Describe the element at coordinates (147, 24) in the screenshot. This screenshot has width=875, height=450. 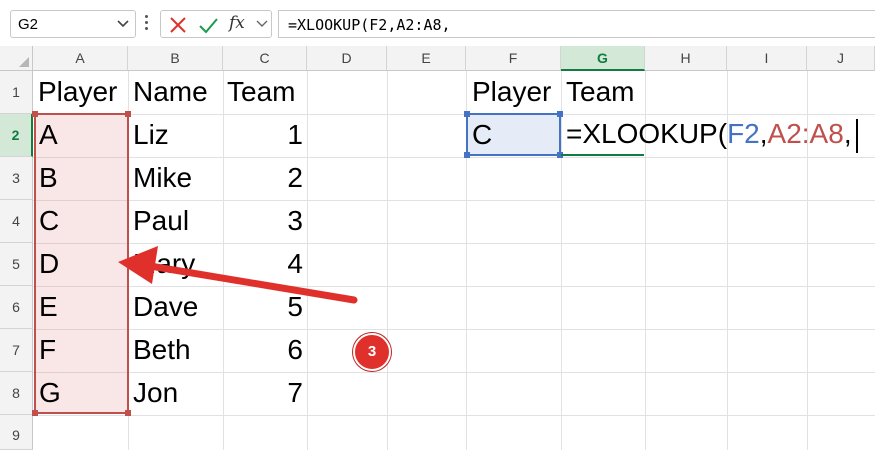
I see `more-options-icon` at that location.